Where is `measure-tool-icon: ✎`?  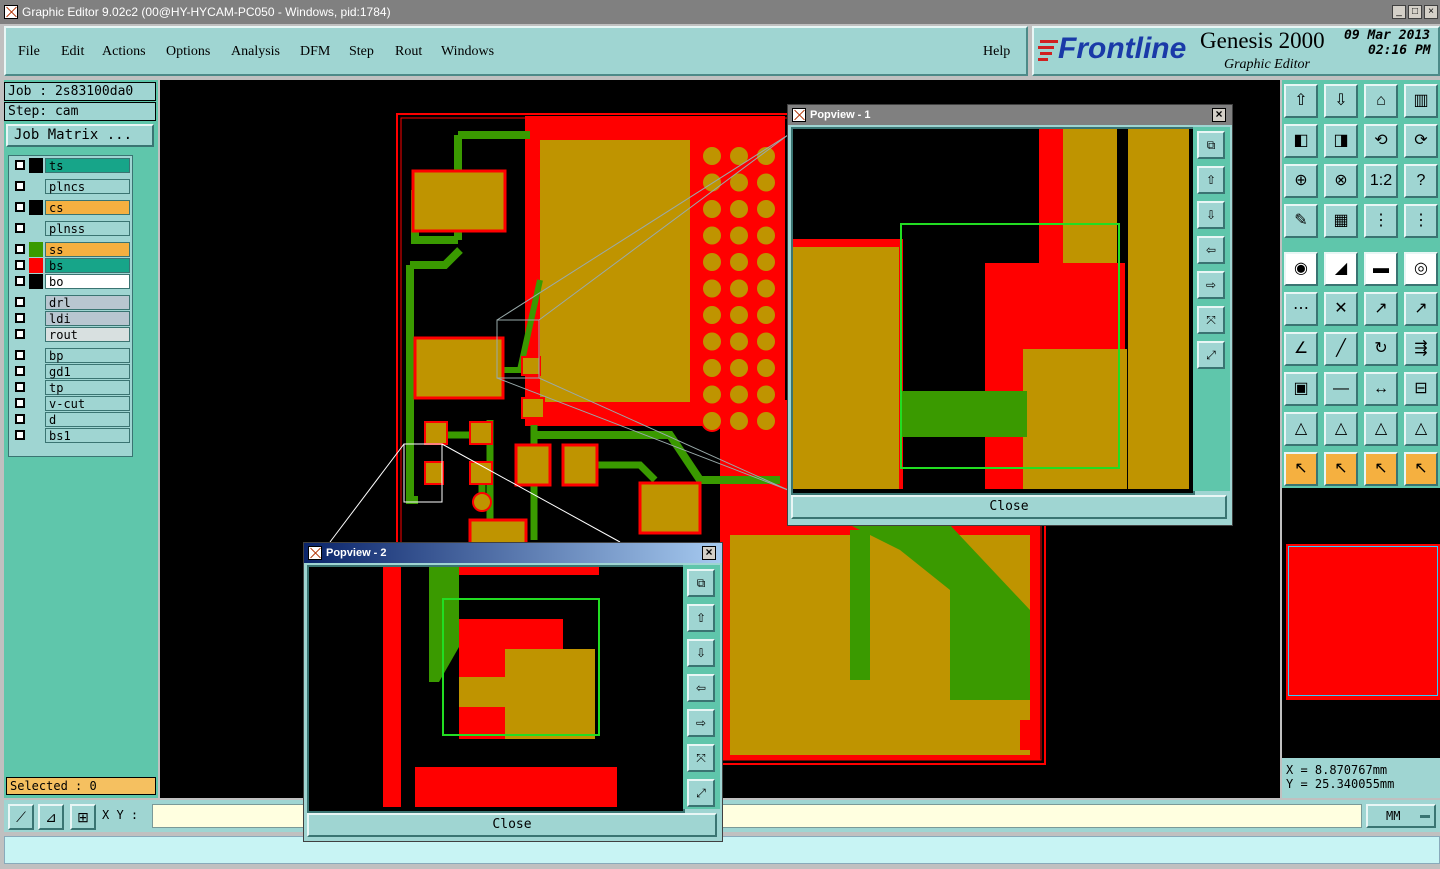 measure-tool-icon: ✎ is located at coordinates (1301, 221).